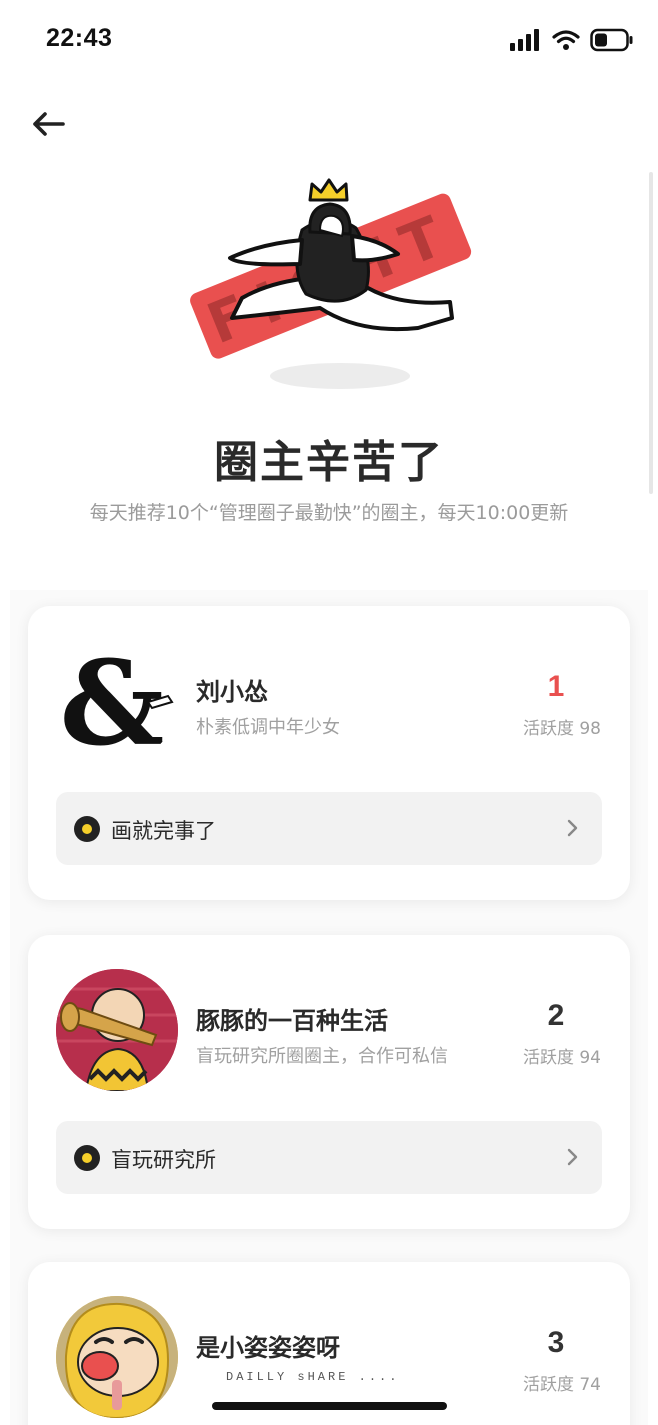 Image resolution: width=658 pixels, height=1425 pixels. I want to click on rank-number: 1, so click(556, 686).